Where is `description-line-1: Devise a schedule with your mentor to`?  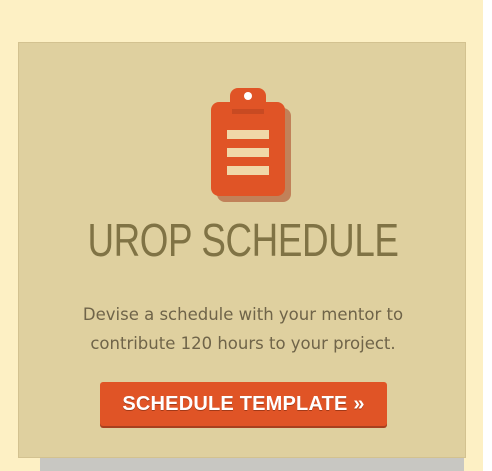
description-line-1: Devise a schedule with your mentor to is located at coordinates (243, 314).